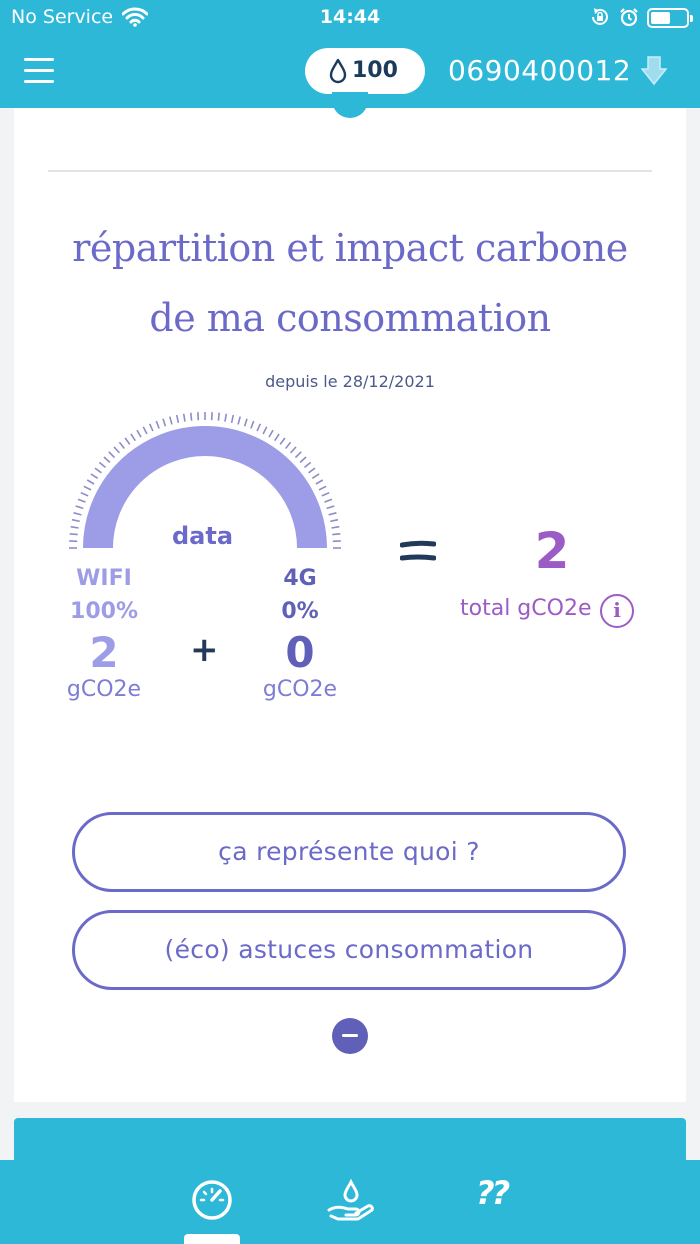  I want to click on credit-badge: 100, so click(365, 71).